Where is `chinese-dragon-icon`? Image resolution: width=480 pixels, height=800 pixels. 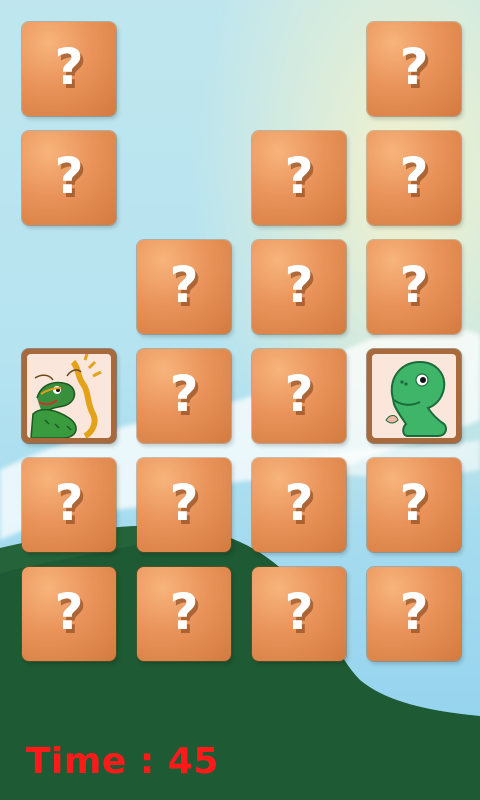 chinese-dragon-icon is located at coordinates (69, 396).